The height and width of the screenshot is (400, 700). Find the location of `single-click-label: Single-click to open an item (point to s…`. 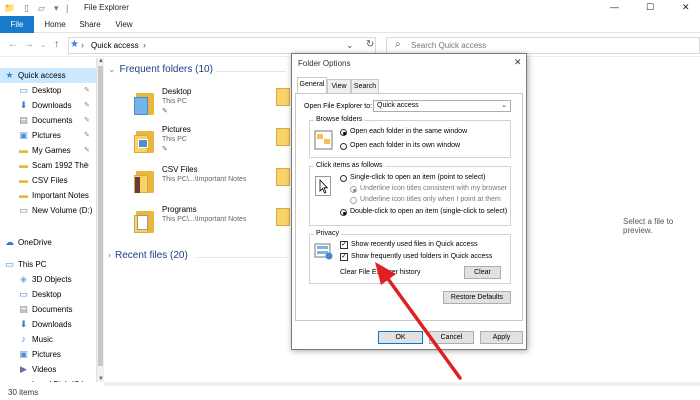

single-click-label: Single-click to open an item (point to s… is located at coordinates (417, 177).